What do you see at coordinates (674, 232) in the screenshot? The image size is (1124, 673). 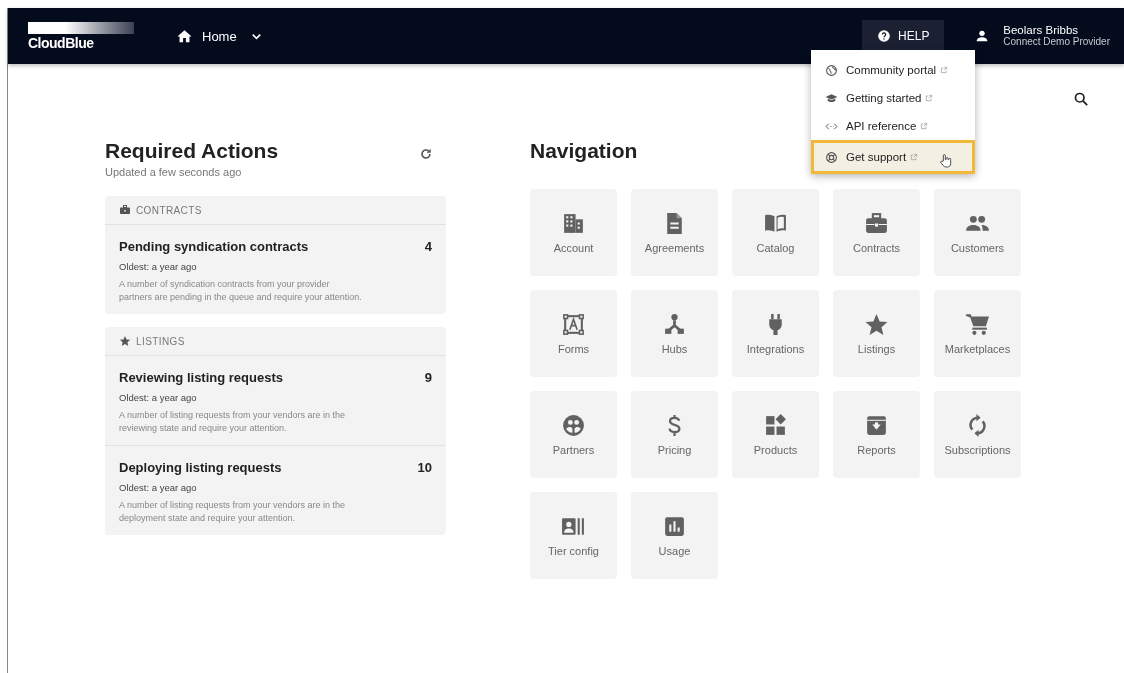 I see `navigation-tile: Agreements` at bounding box center [674, 232].